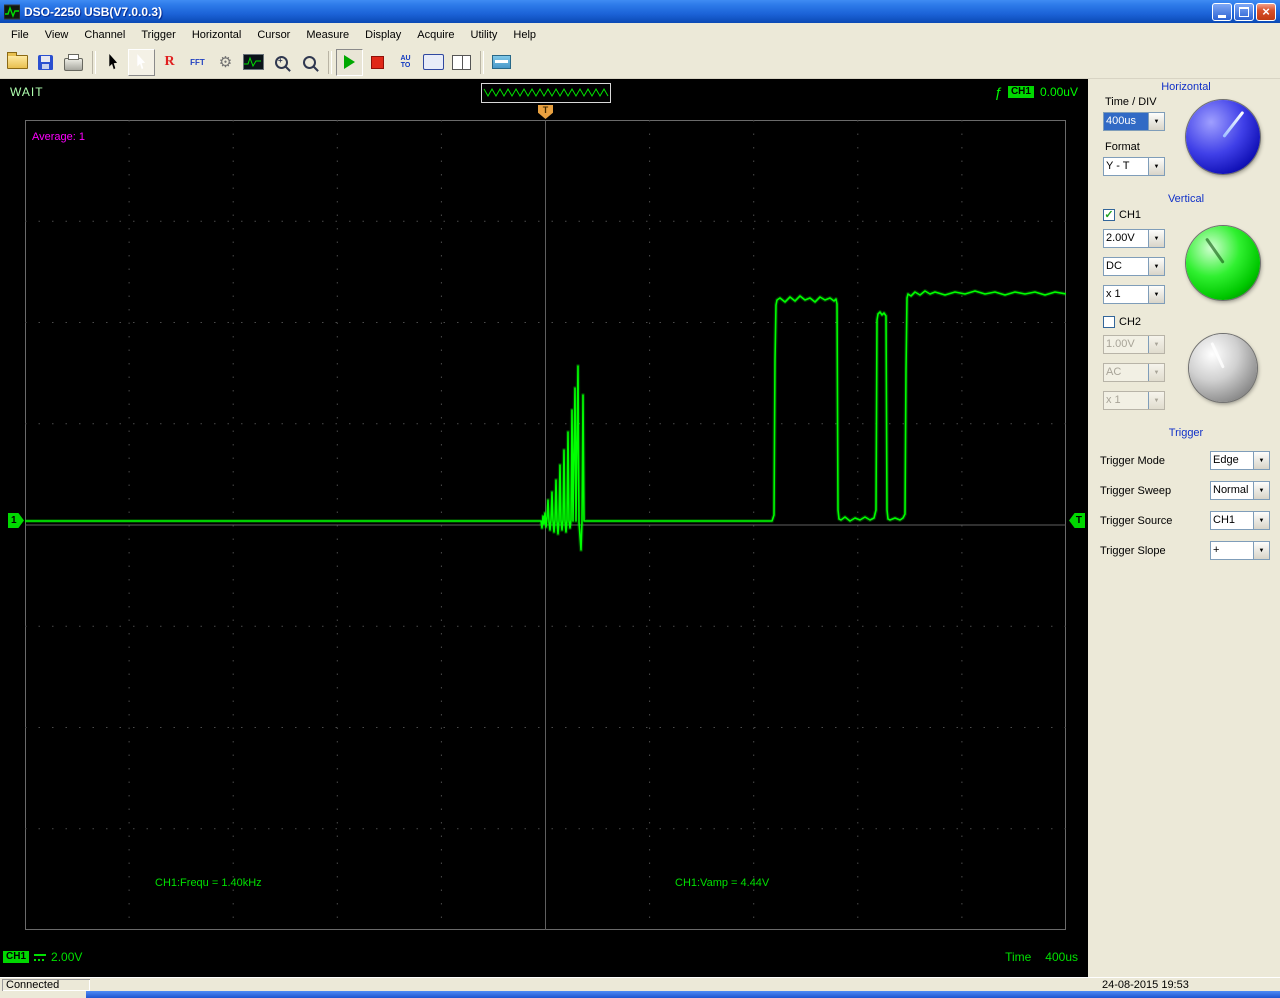 The width and height of the screenshot is (1280, 998). What do you see at coordinates (1244, 11) in the screenshot?
I see `restore-button` at bounding box center [1244, 11].